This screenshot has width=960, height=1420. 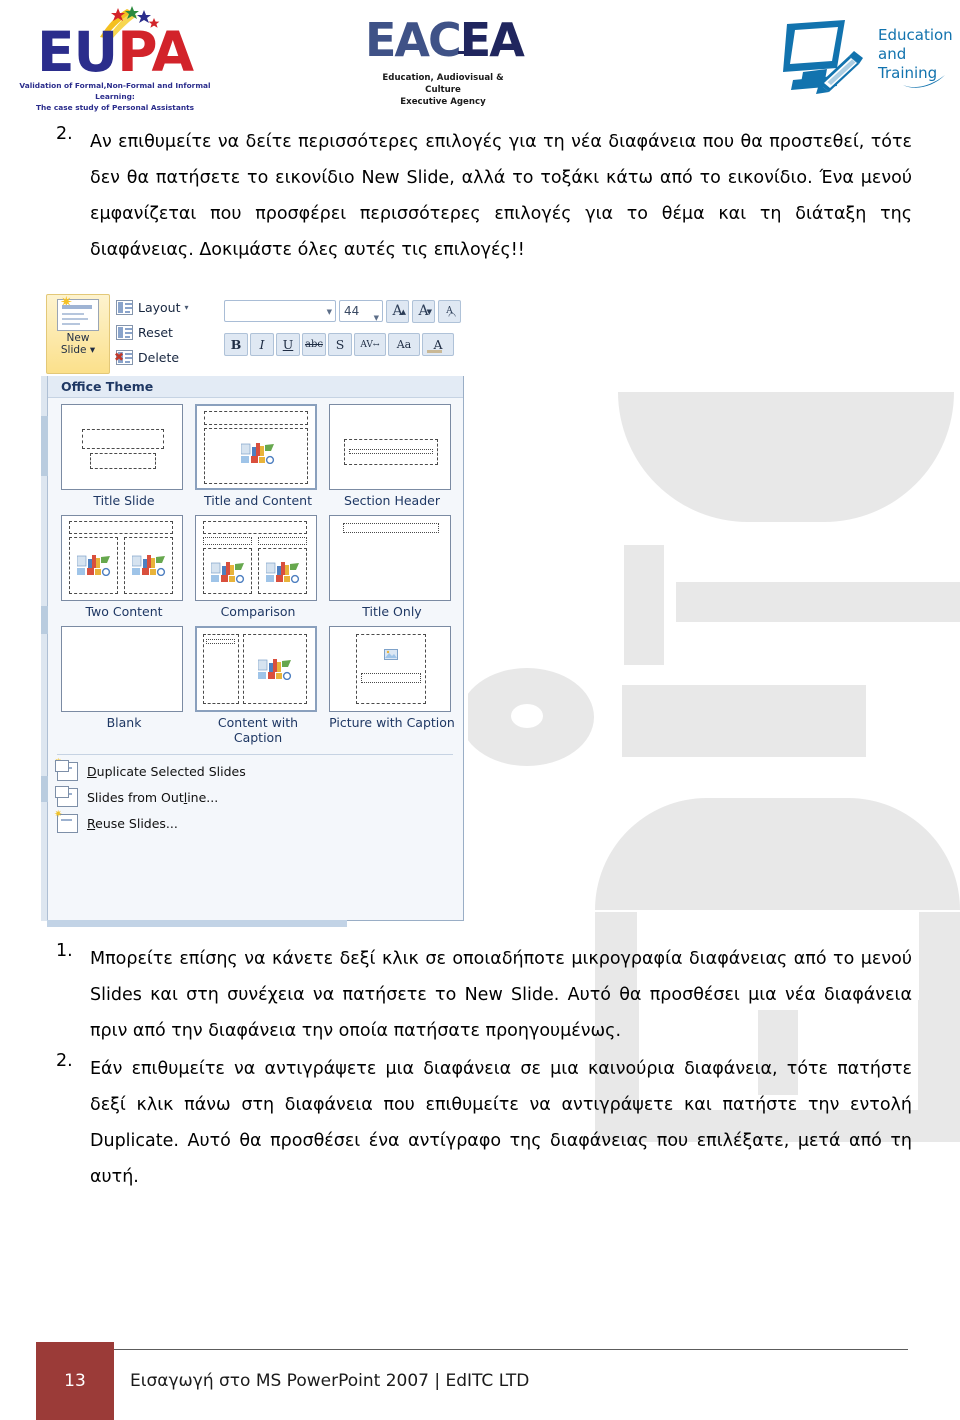 What do you see at coordinates (471, 52) in the screenshot?
I see `eacea-strike-mark` at bounding box center [471, 52].